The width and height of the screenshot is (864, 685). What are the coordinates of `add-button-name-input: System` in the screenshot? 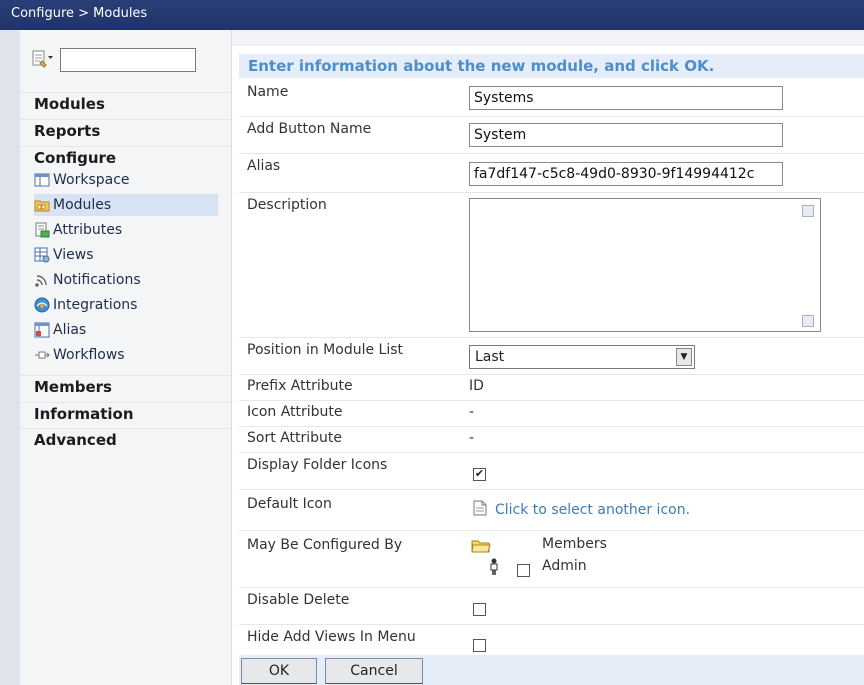 It's located at (626, 135).